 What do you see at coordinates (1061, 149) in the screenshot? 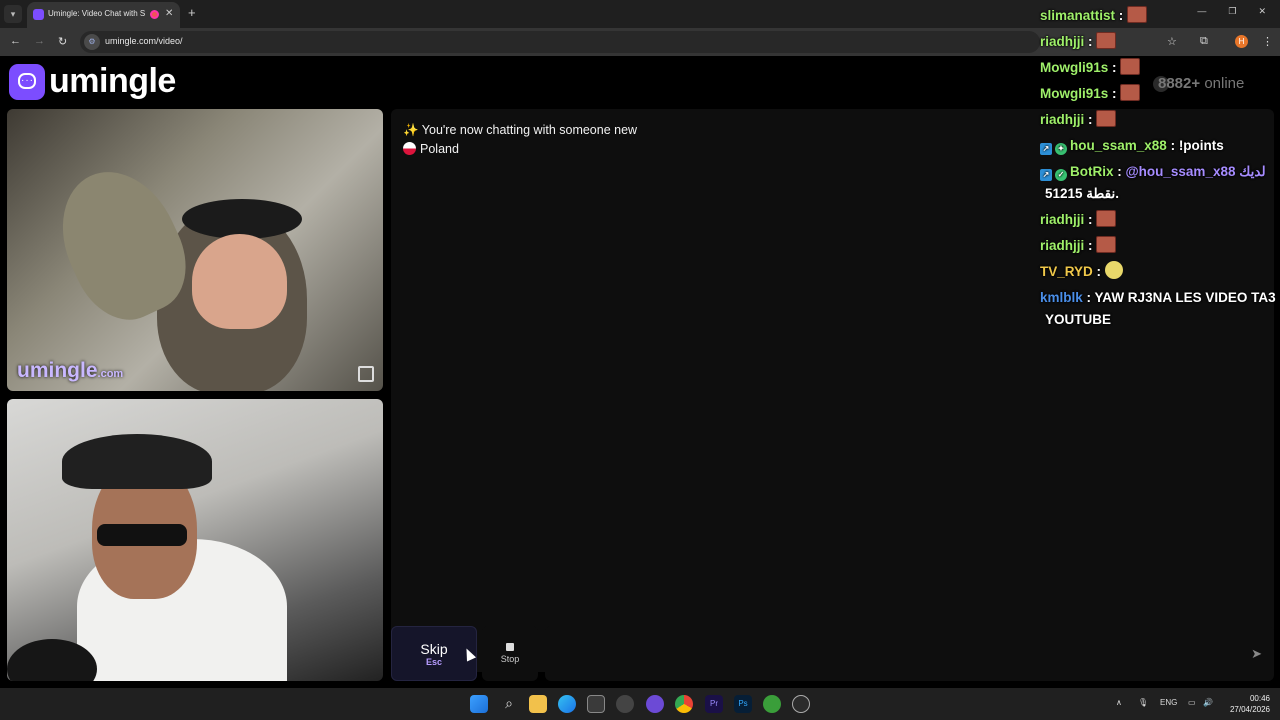
I see `vip-badge-icon: ✦` at bounding box center [1061, 149].